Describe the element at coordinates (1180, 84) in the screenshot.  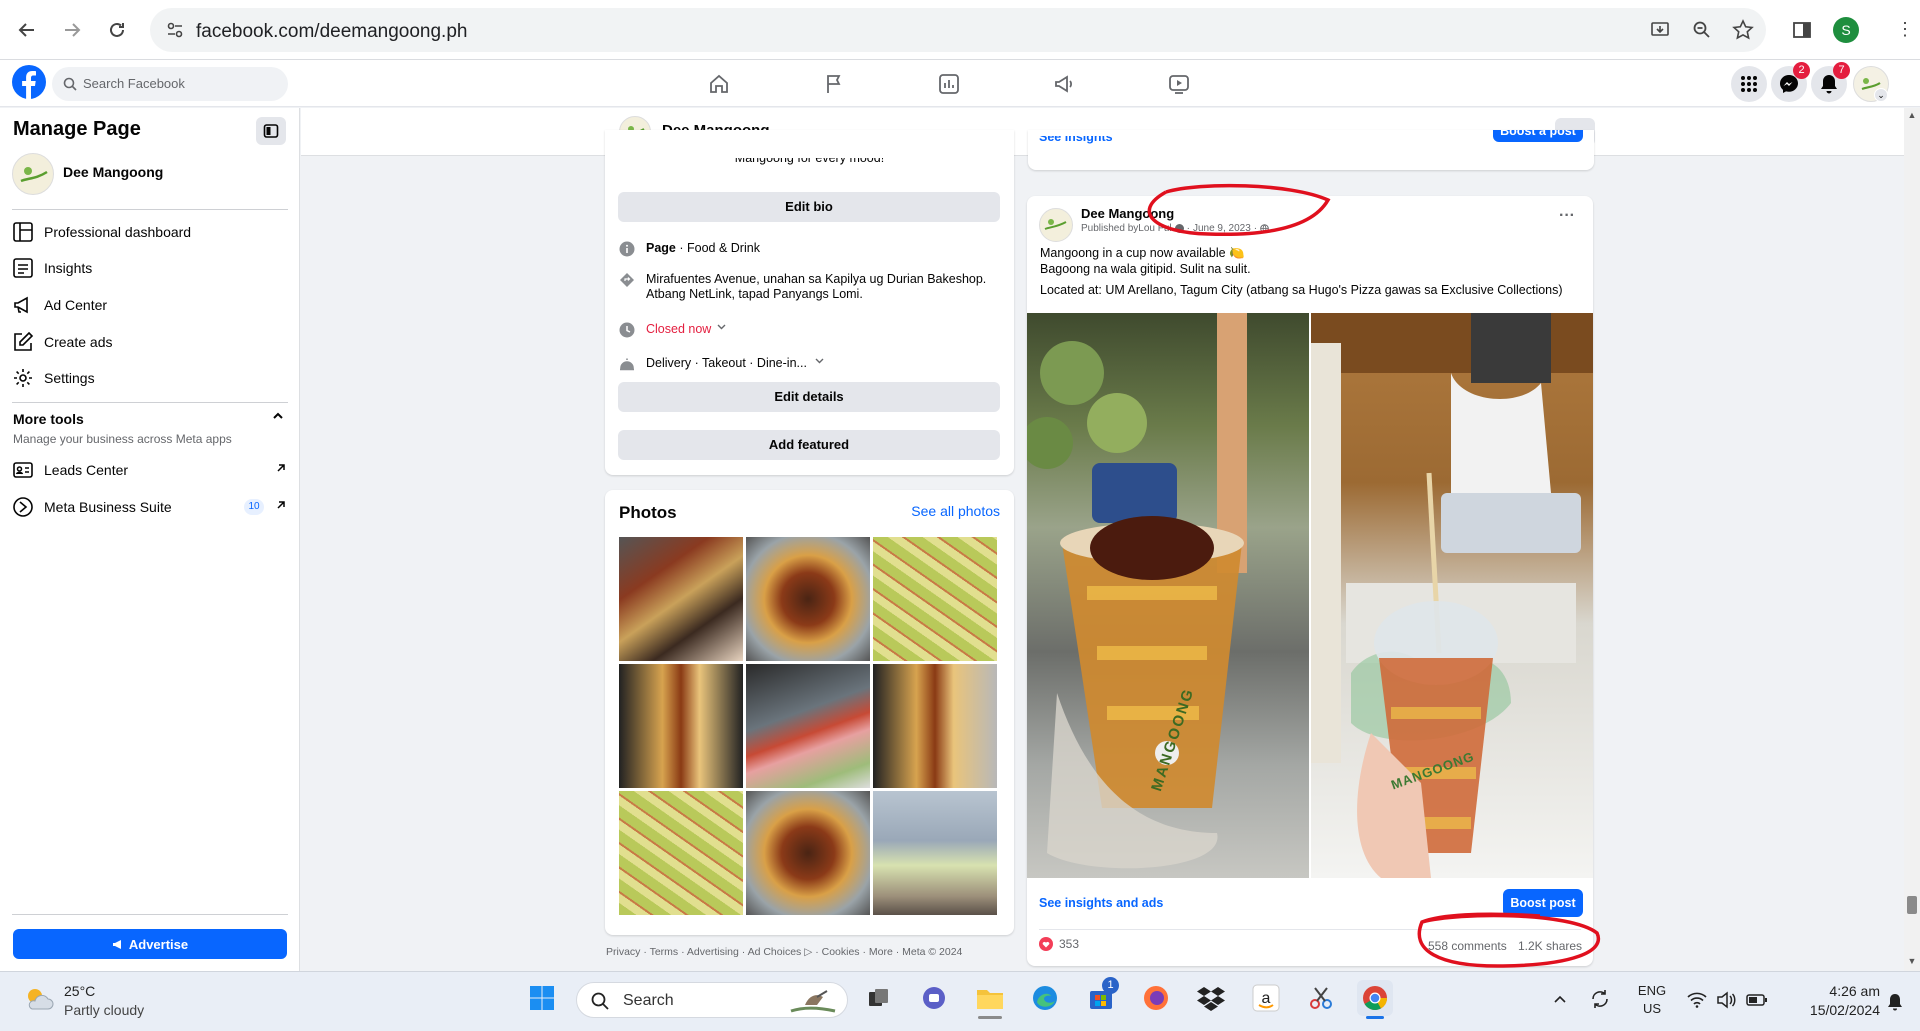
I see `video-nav-icon` at that location.